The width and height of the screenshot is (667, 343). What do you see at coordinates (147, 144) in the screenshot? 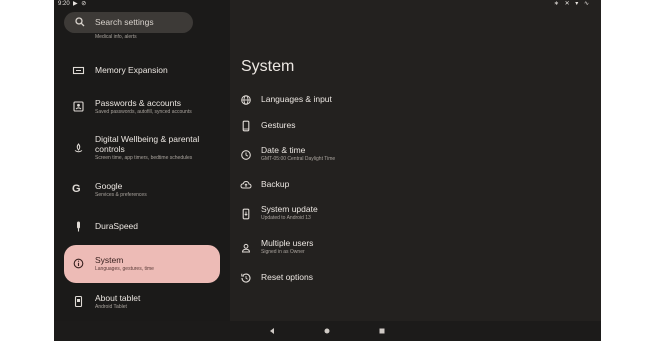
I see `sidebar-item-title: Digital Wellbeing & parental controls` at bounding box center [147, 144].